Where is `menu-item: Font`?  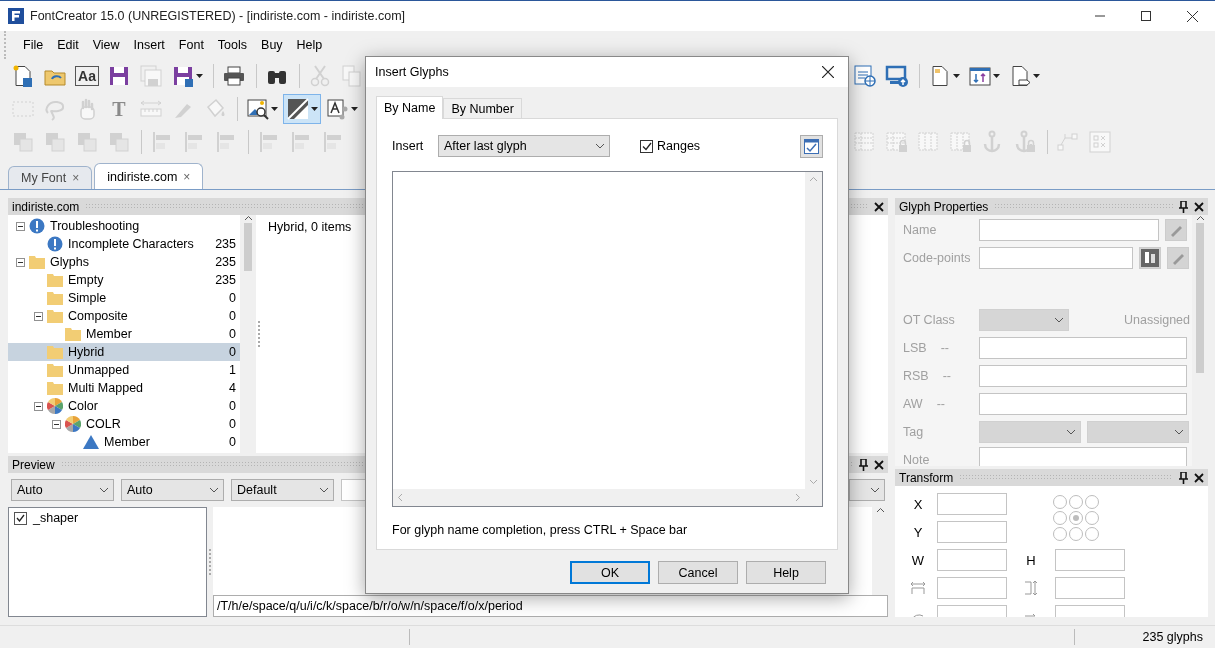 menu-item: Font is located at coordinates (191, 45).